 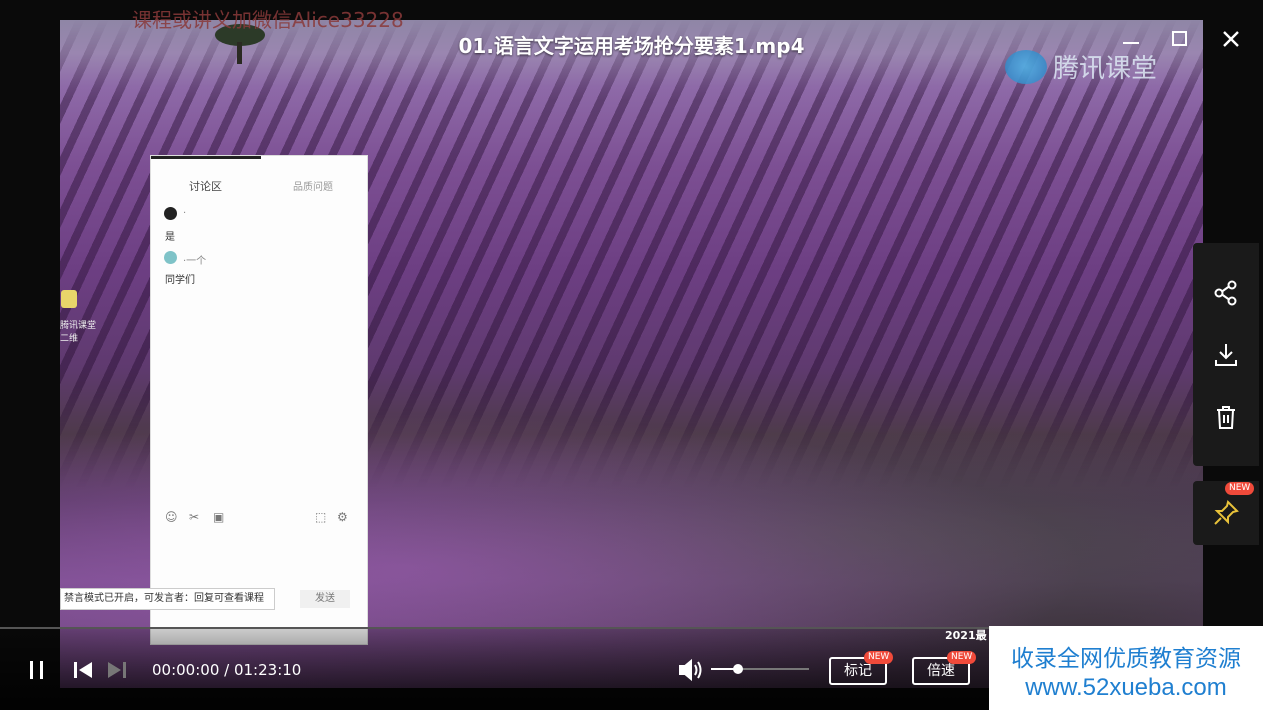 What do you see at coordinates (78, 332) in the screenshot?
I see `desktop-label: 腾讯课堂 二维` at bounding box center [78, 332].